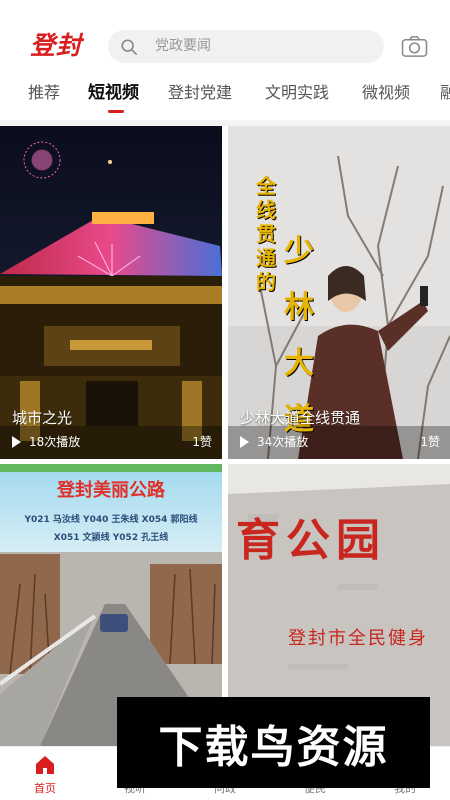 Image resolution: width=450 pixels, height=800 pixels. I want to click on search-input: 党政要闻, so click(183, 46).